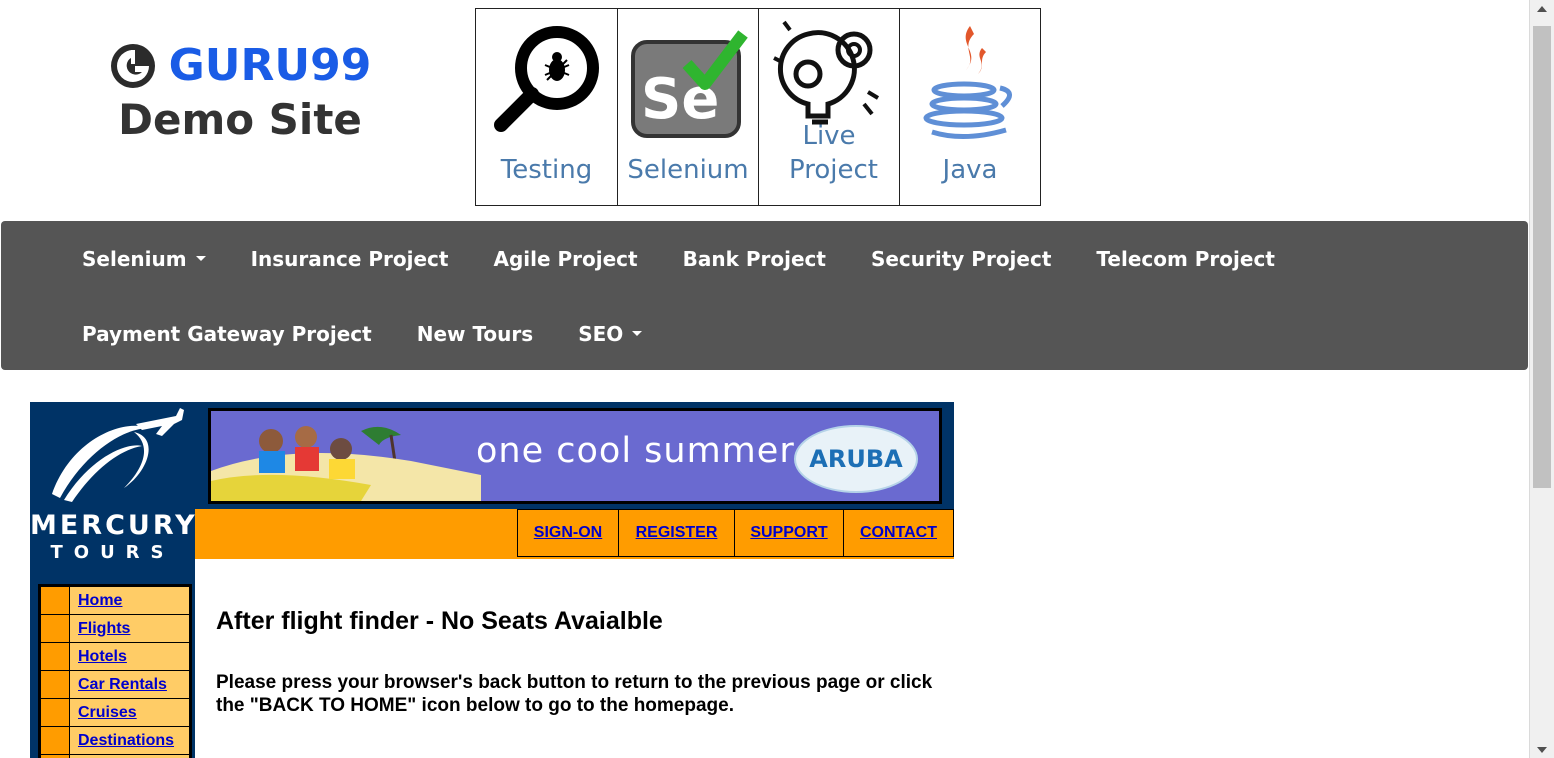  Describe the element at coordinates (601, 333) in the screenshot. I see `nav-label: SEO` at that location.